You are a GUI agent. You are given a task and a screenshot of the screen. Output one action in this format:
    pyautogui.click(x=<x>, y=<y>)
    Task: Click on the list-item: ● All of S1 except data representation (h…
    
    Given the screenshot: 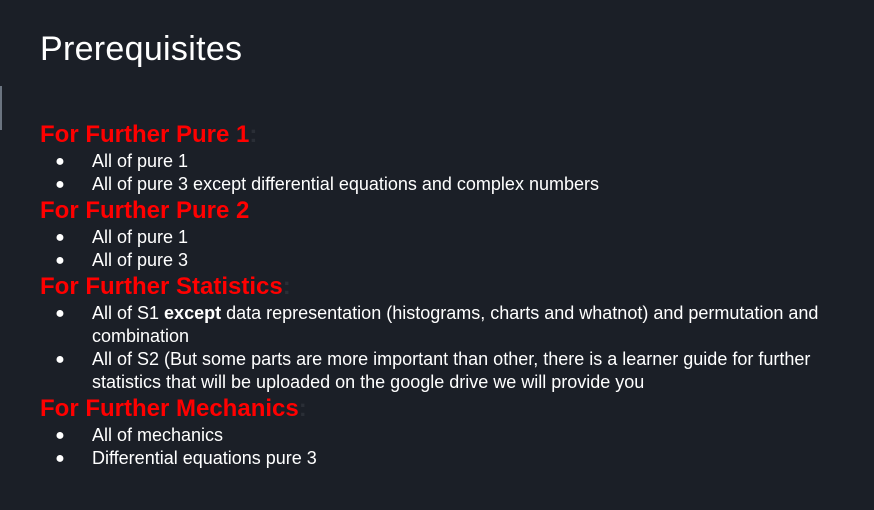 What is the action you would take?
    pyautogui.click(x=445, y=325)
    